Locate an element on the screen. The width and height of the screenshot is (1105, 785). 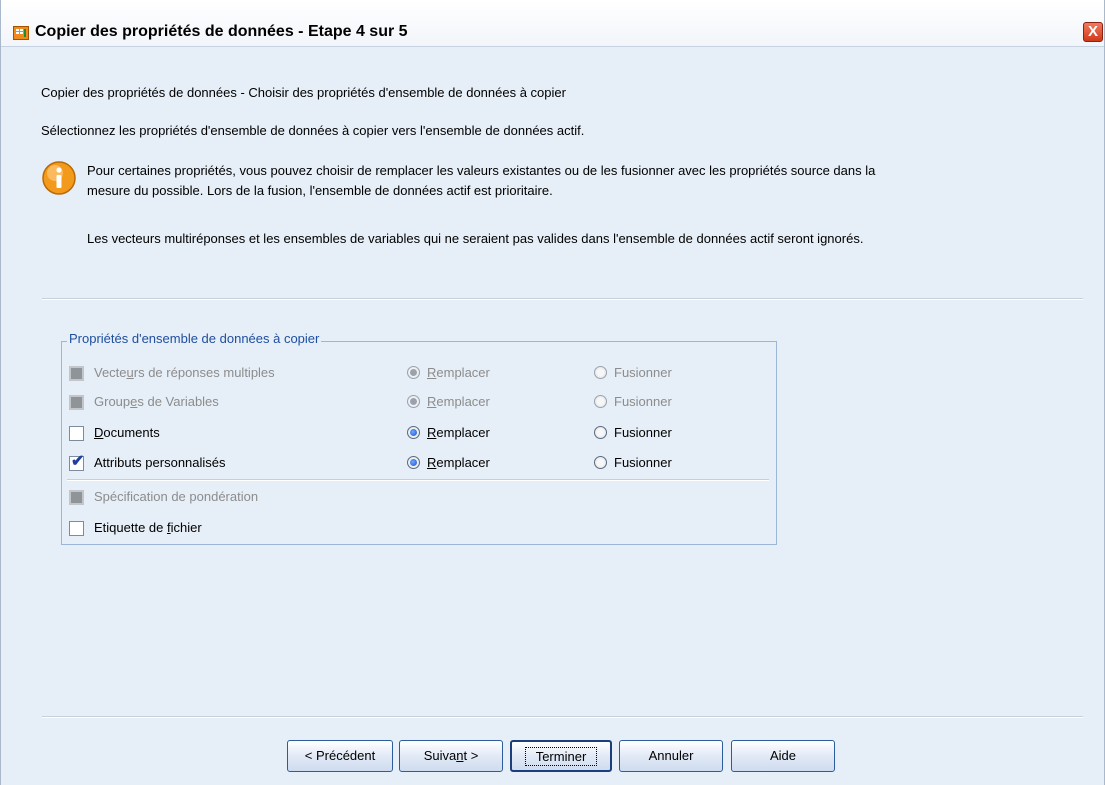
variable-groups-replace-radio is located at coordinates (413, 401).